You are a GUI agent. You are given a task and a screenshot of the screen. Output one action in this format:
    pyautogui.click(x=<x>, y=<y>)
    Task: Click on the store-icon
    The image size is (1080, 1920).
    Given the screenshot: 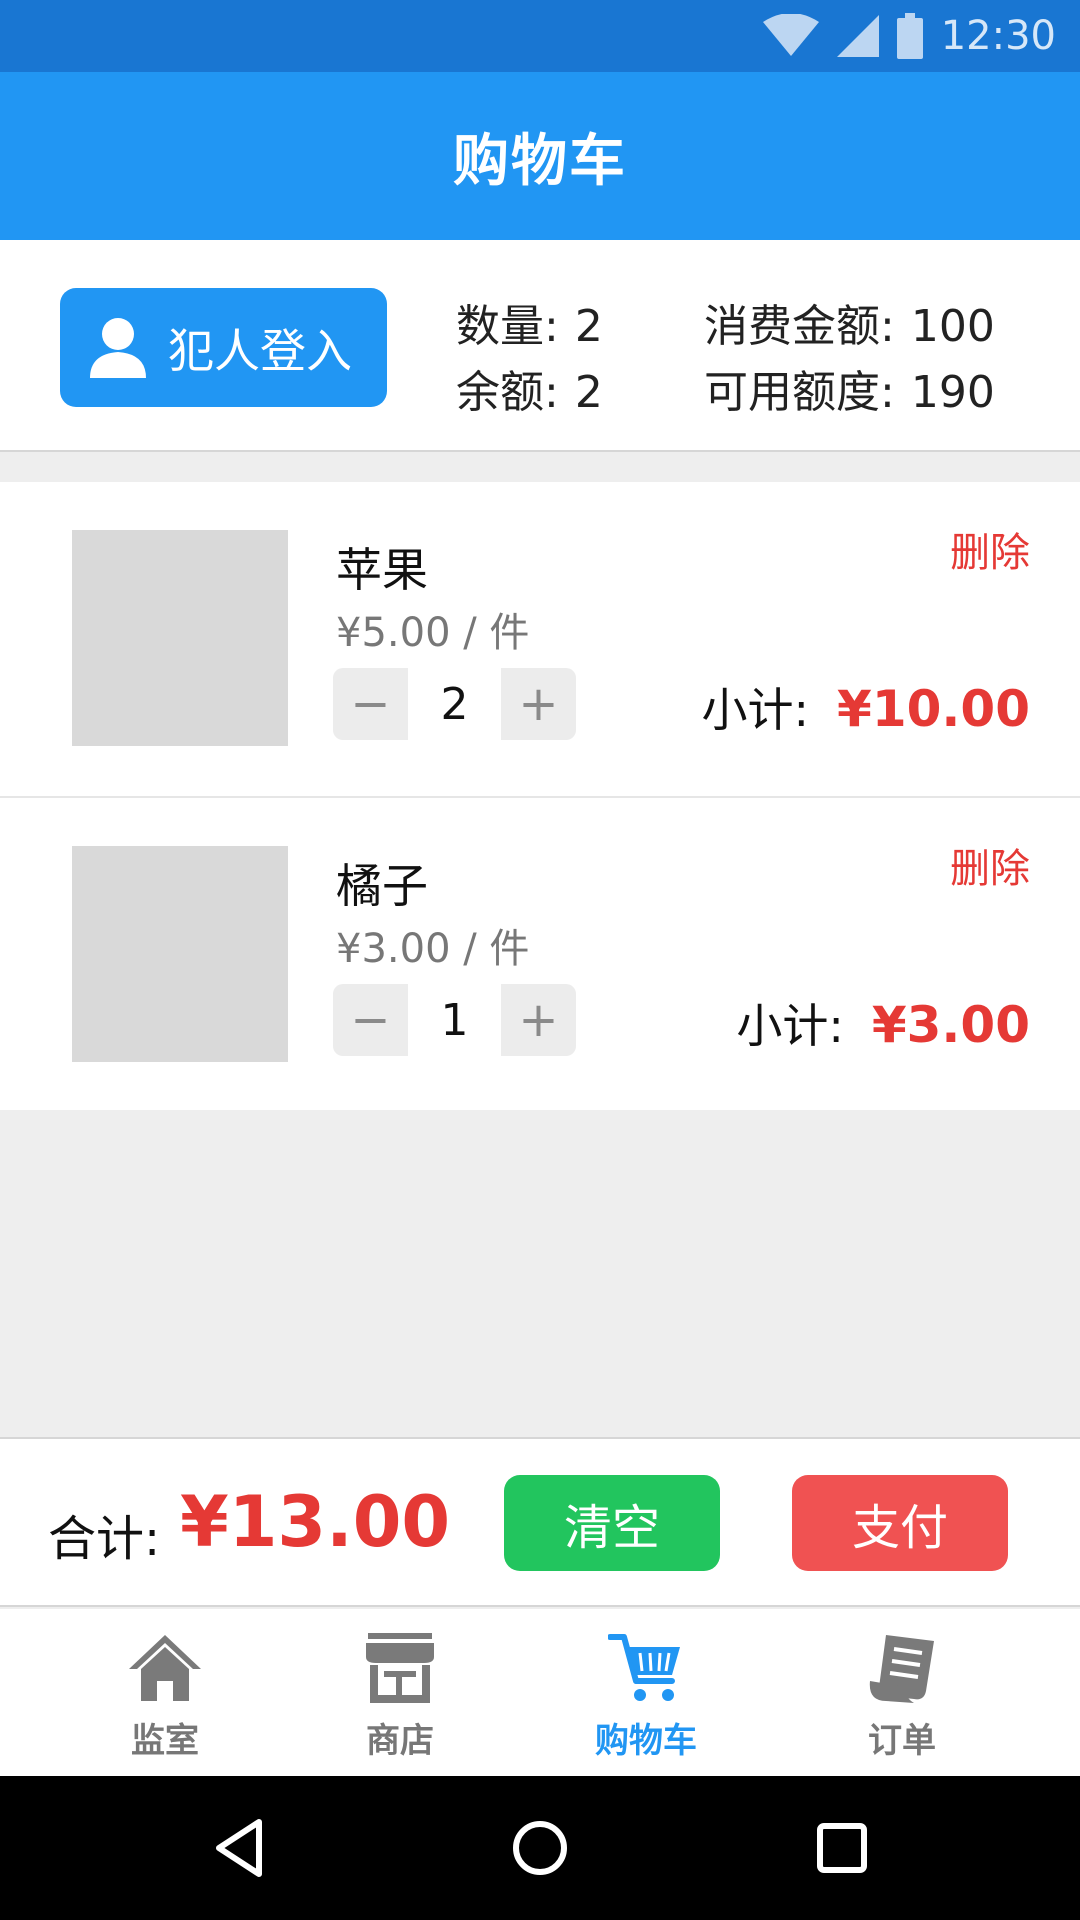 What is the action you would take?
    pyautogui.click(x=400, y=1668)
    